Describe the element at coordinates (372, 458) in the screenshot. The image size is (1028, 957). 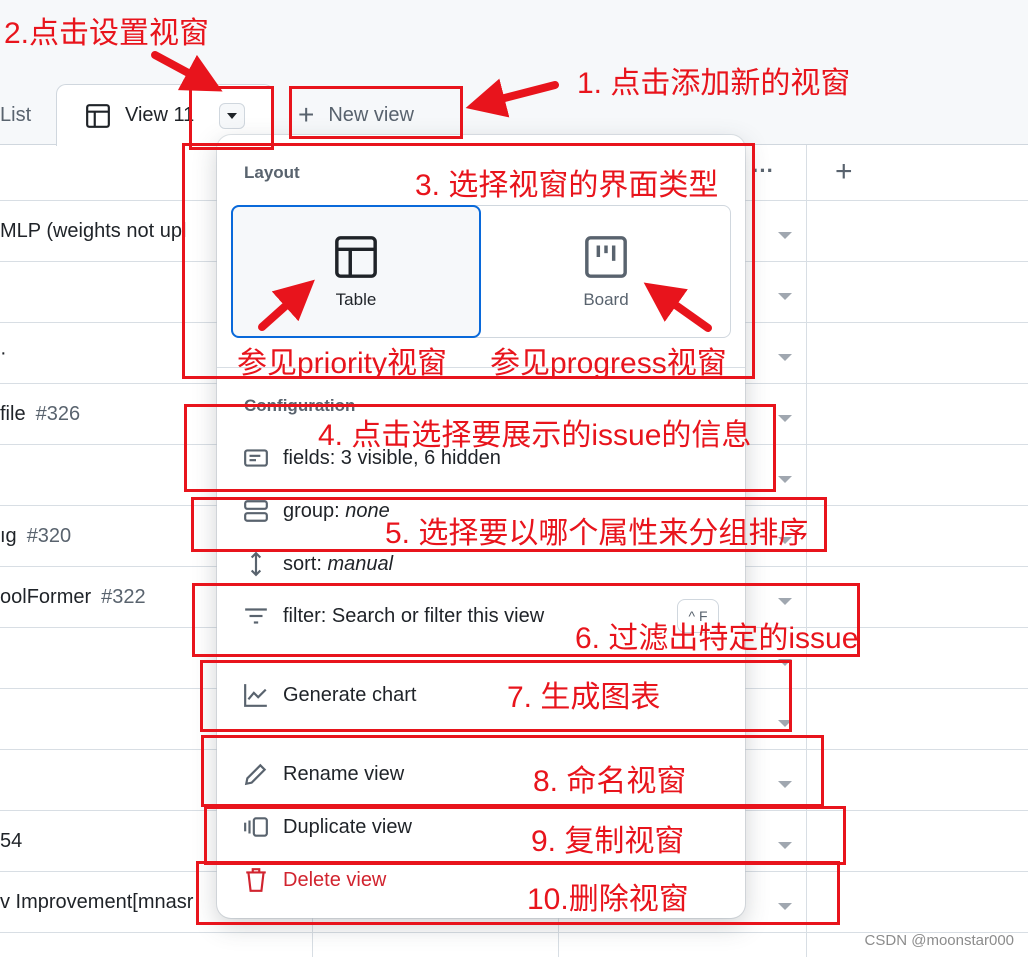
I see `fields-item: fields: 3 visible, 6 hidden` at that location.